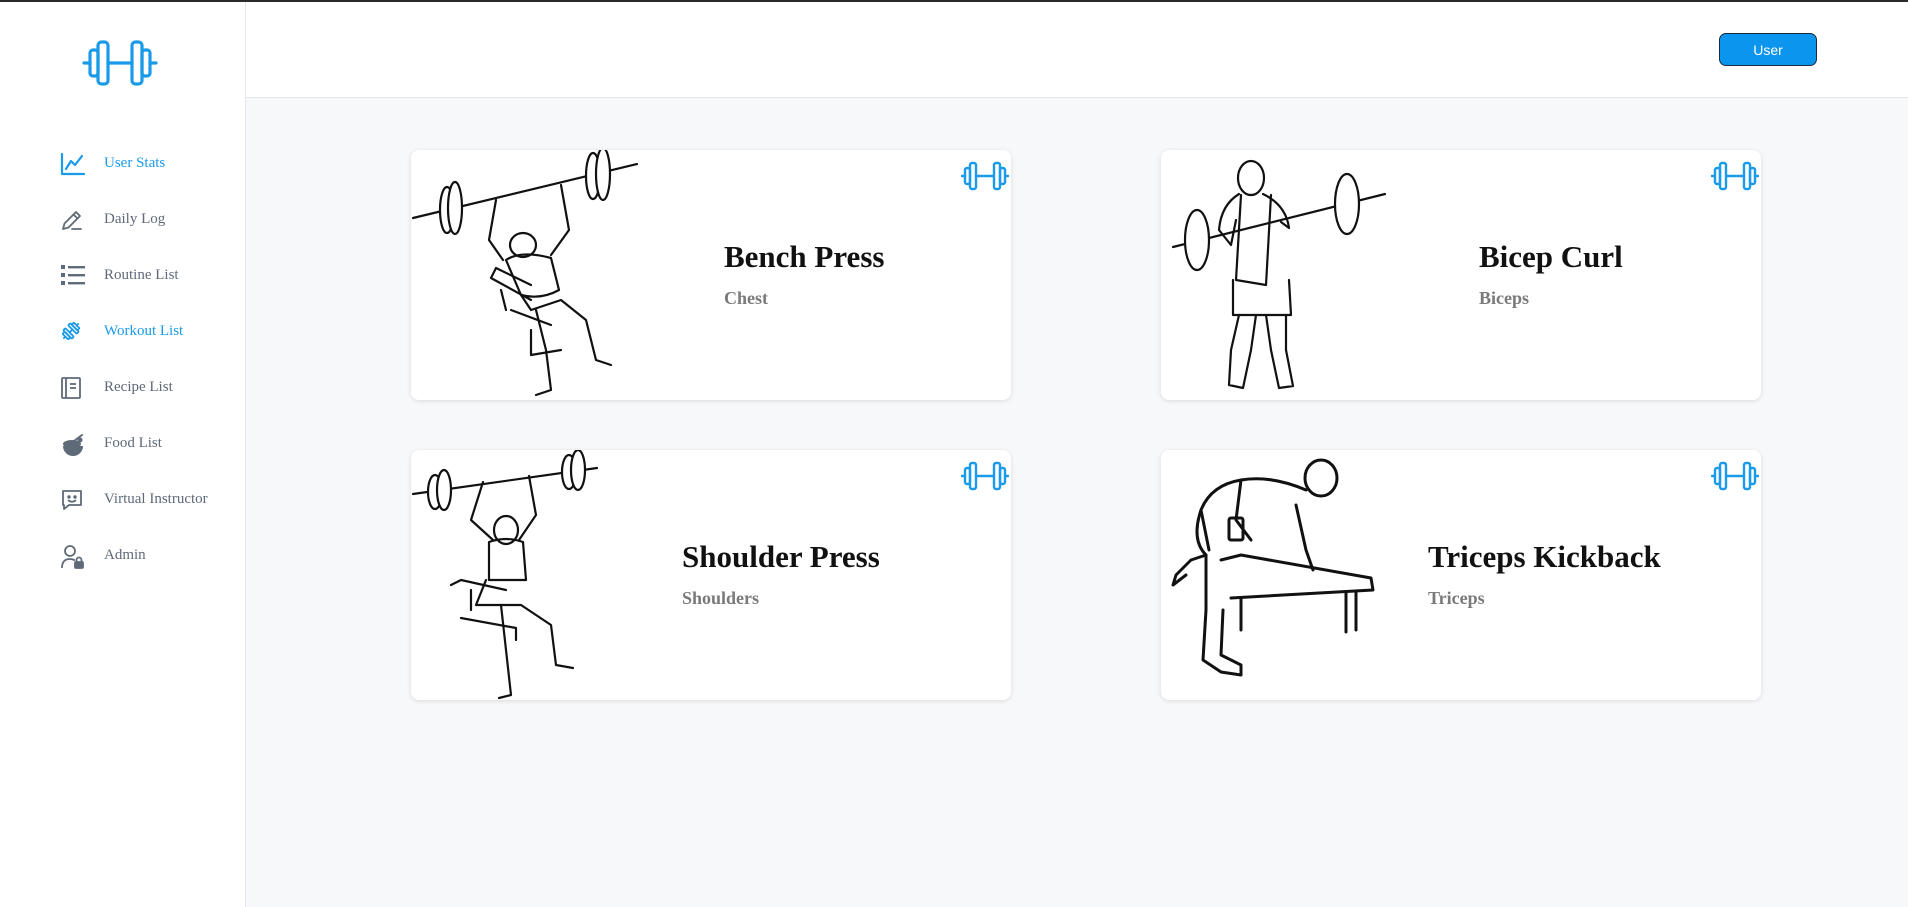  I want to click on app-logo, so click(120, 63).